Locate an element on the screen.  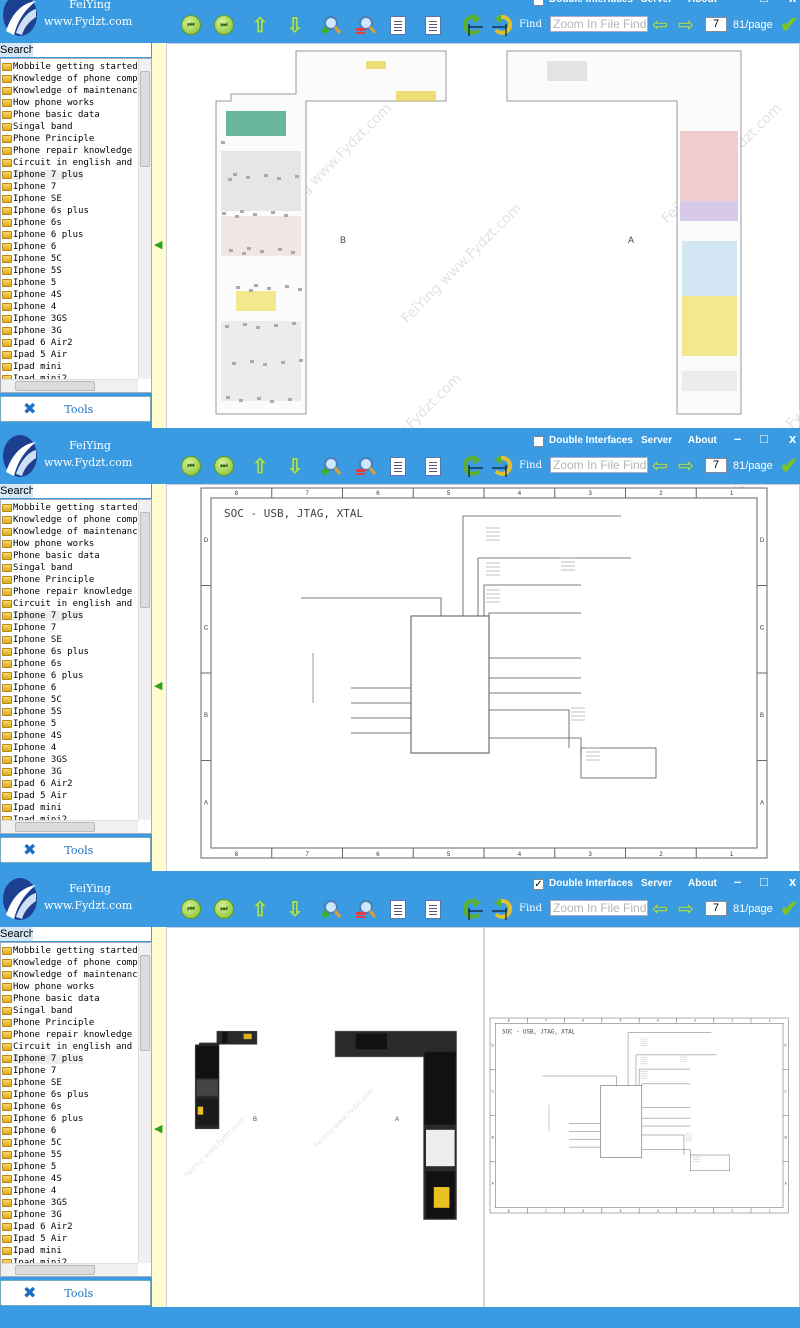
tree-item: Iphone 3GS is located at coordinates (69, 760).